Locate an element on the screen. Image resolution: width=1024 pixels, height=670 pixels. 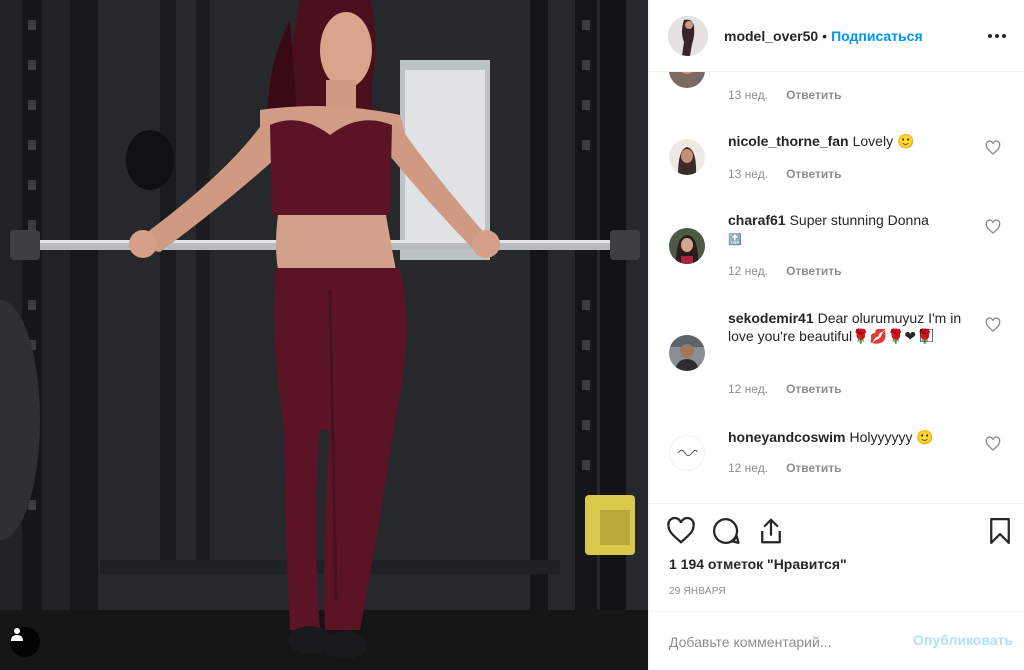
comment-username: charaf61 is located at coordinates (757, 220).